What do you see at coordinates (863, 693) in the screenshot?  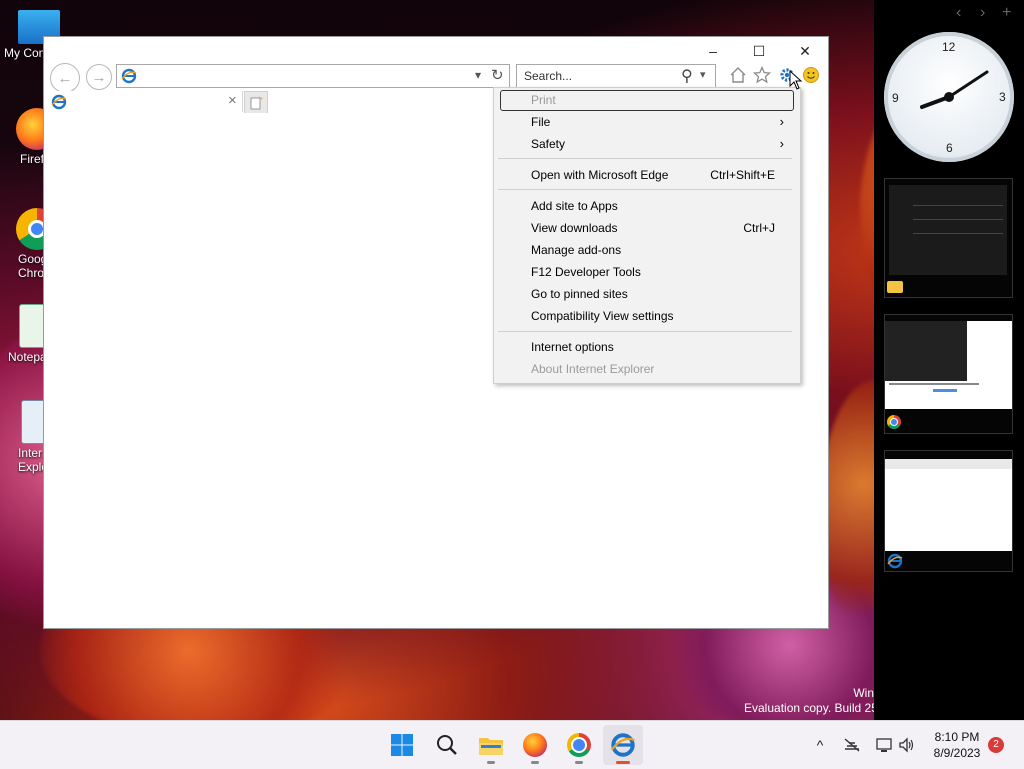 I see `watermark-line1: Win` at bounding box center [863, 693].